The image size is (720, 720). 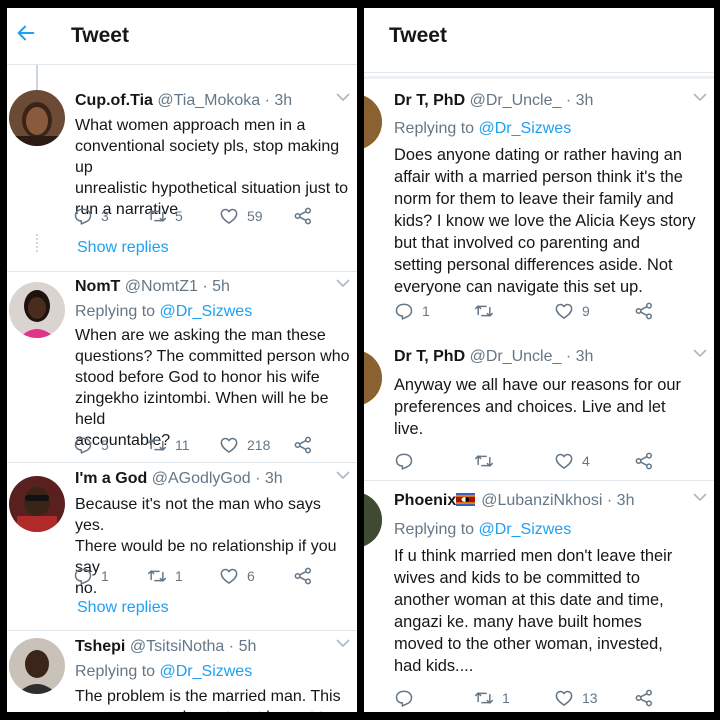 I want to click on like-count: 218, so click(x=259, y=445).